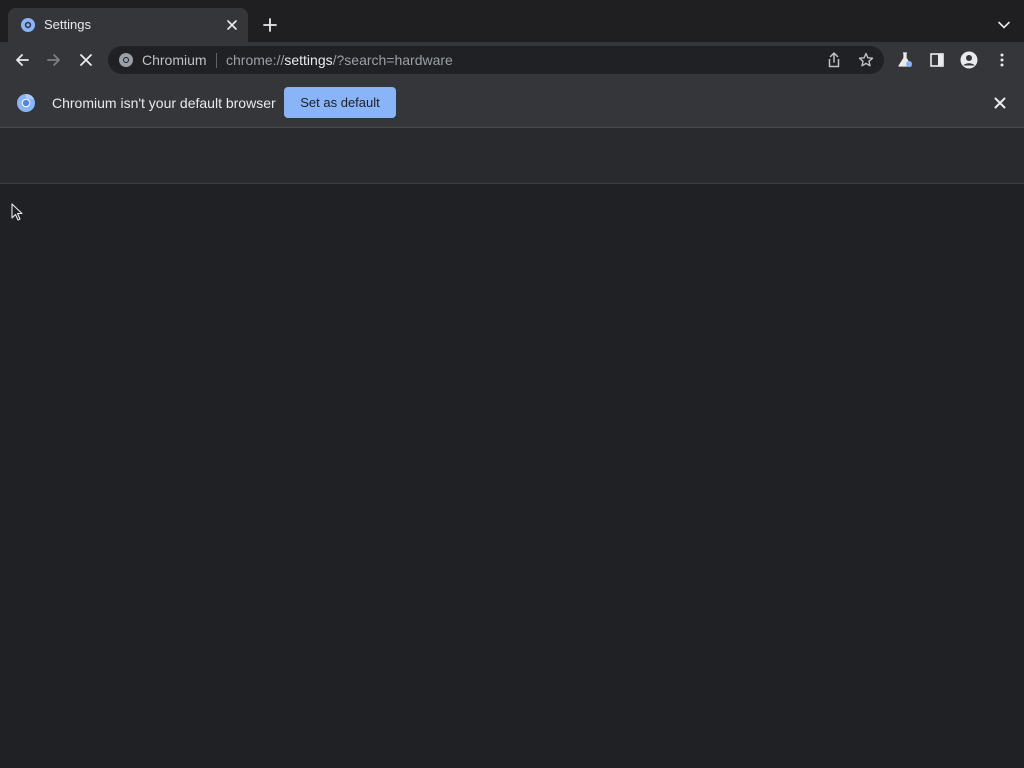 The height and width of the screenshot is (768, 1024). What do you see at coordinates (512, 21) in the screenshot?
I see `tab-strip: Settings` at bounding box center [512, 21].